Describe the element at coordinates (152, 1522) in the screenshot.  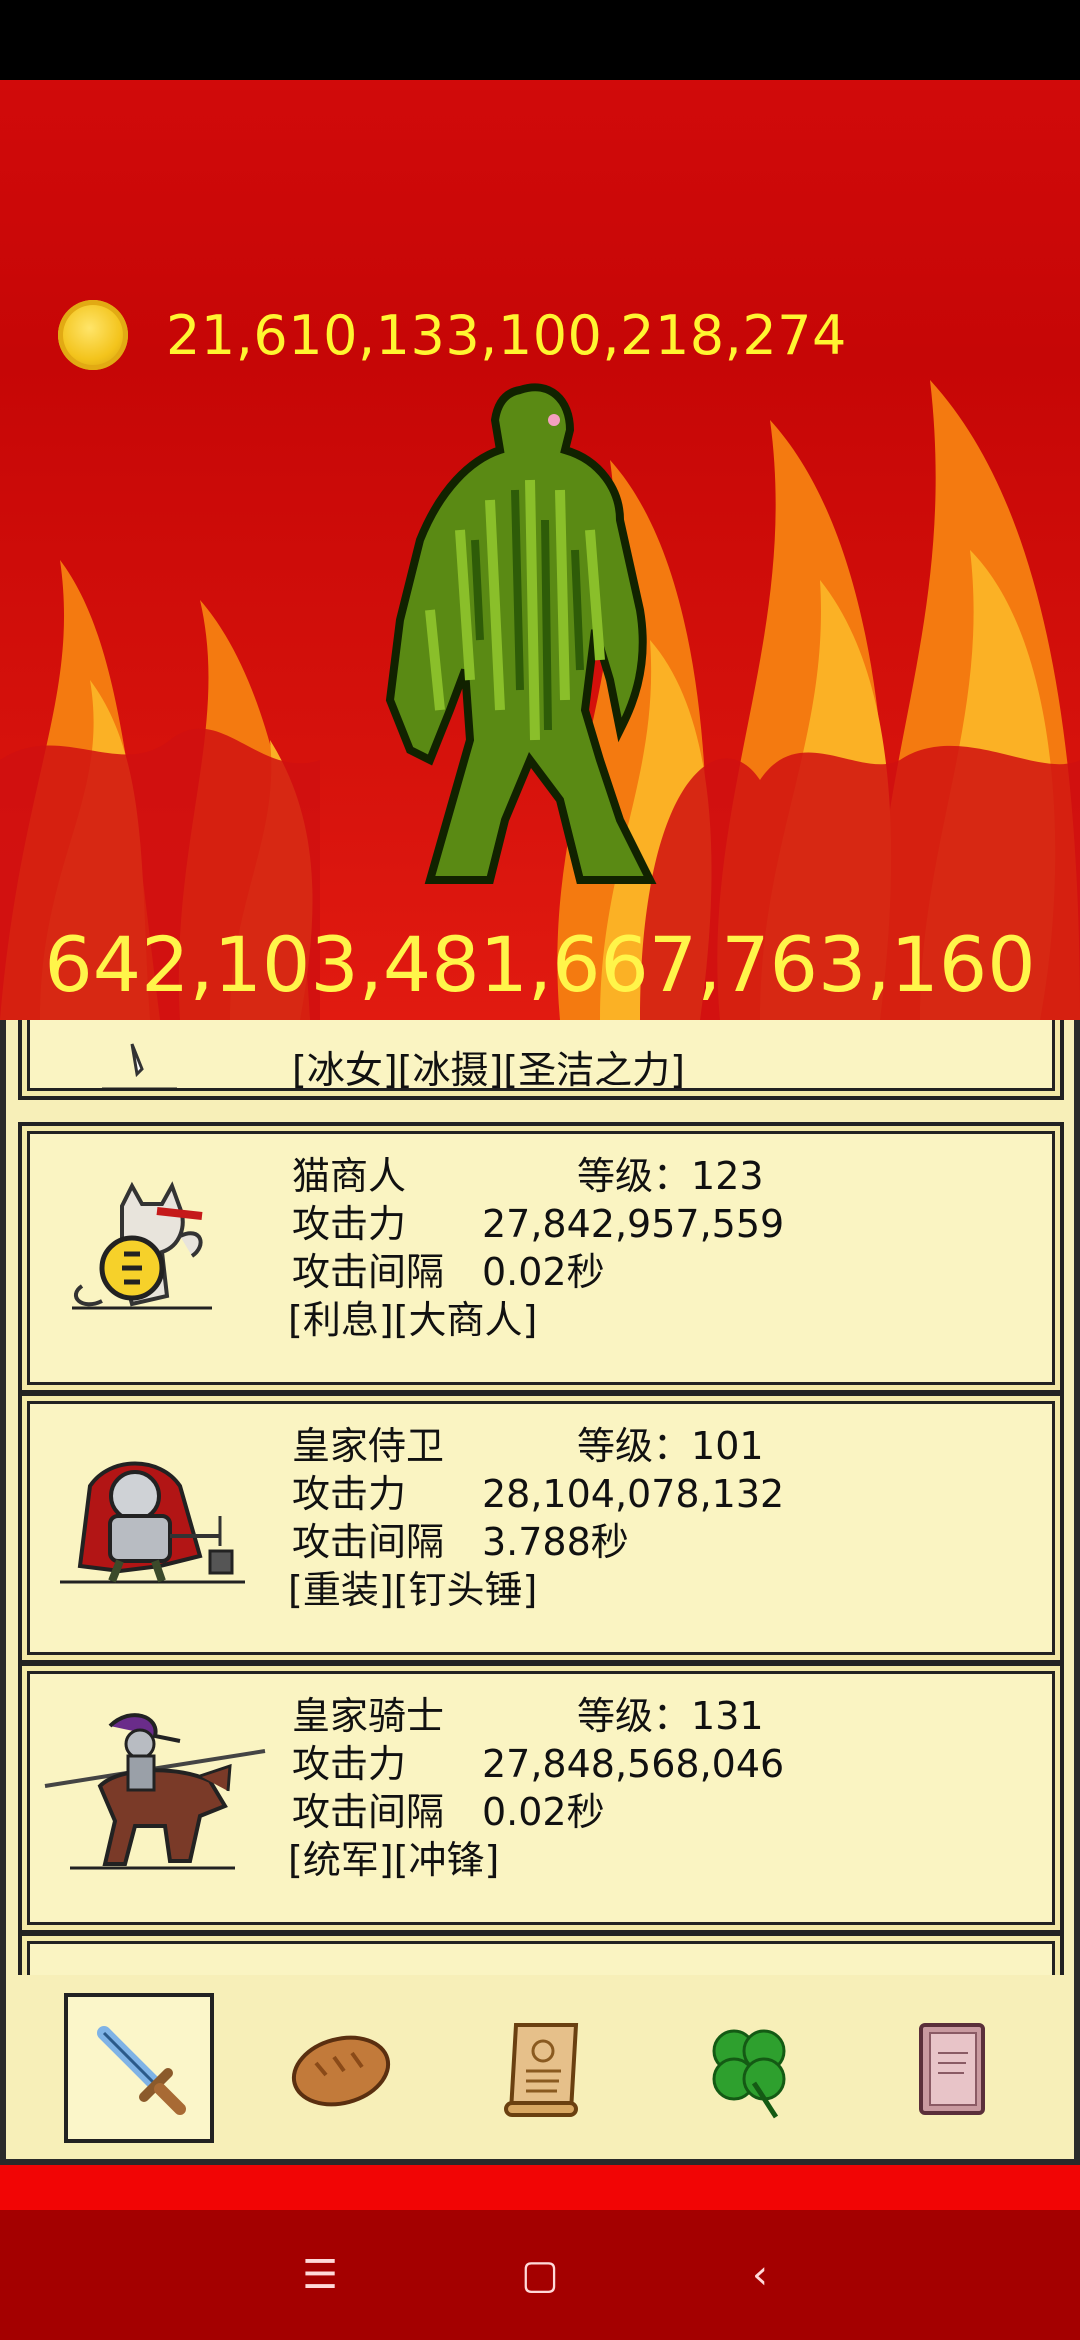
I see `royal-guard-icon` at that location.